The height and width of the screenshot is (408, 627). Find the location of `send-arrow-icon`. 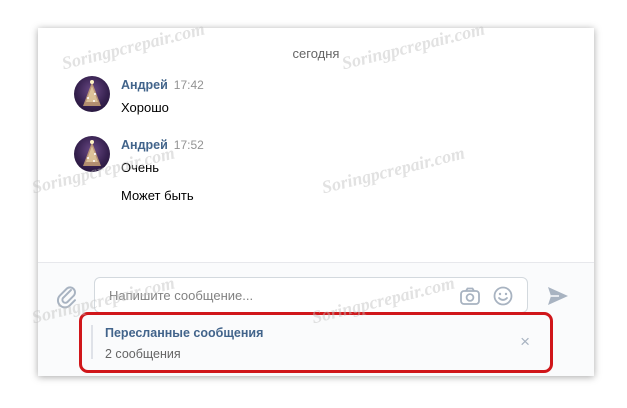

send-arrow-icon is located at coordinates (558, 296).